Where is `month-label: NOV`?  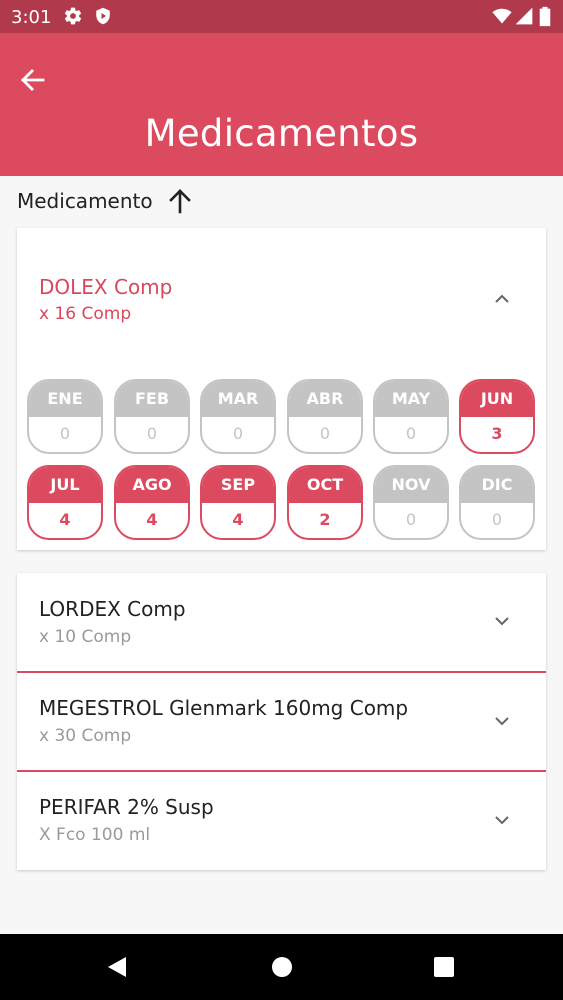
month-label: NOV is located at coordinates (411, 485).